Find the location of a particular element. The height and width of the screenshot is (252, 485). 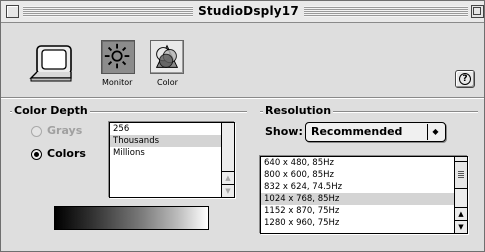

color-tab-button is located at coordinates (167, 57).